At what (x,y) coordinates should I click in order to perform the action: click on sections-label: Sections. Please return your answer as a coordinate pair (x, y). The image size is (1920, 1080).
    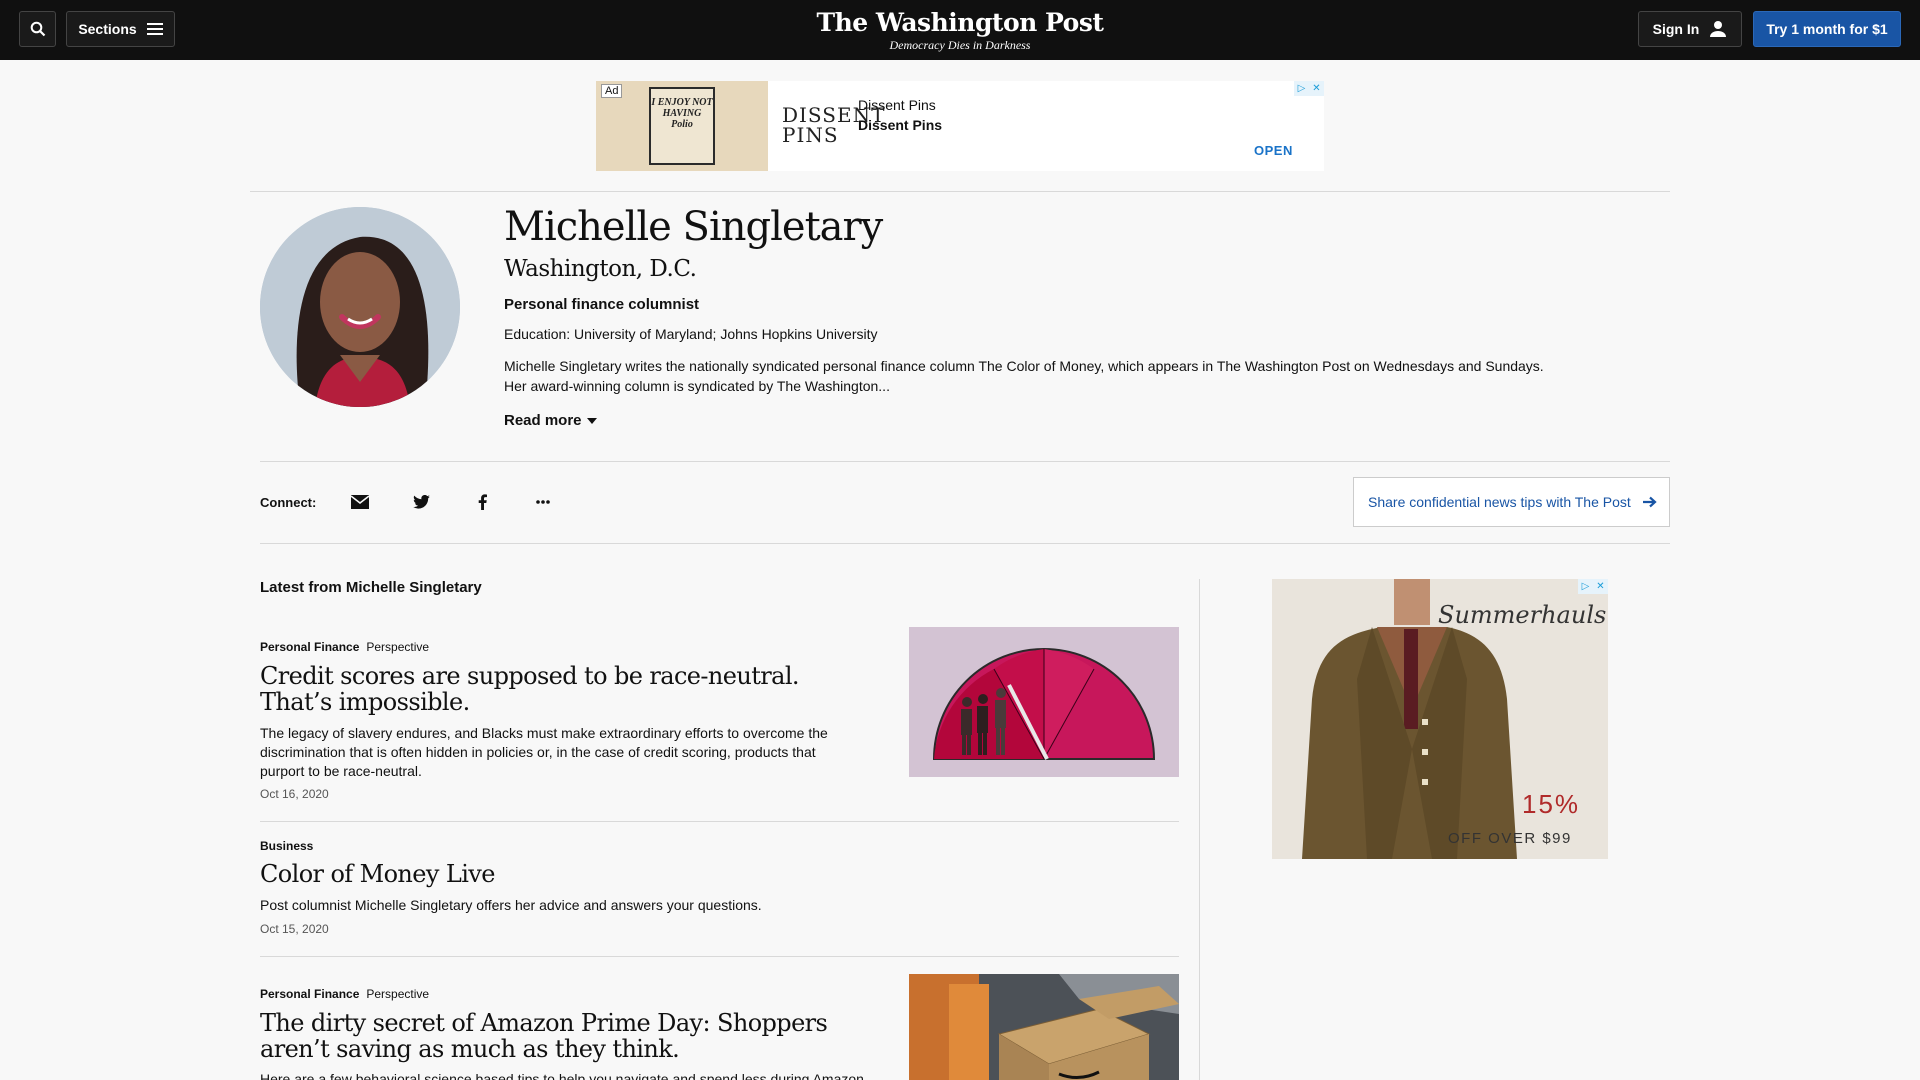
    Looking at the image, I should click on (107, 29).